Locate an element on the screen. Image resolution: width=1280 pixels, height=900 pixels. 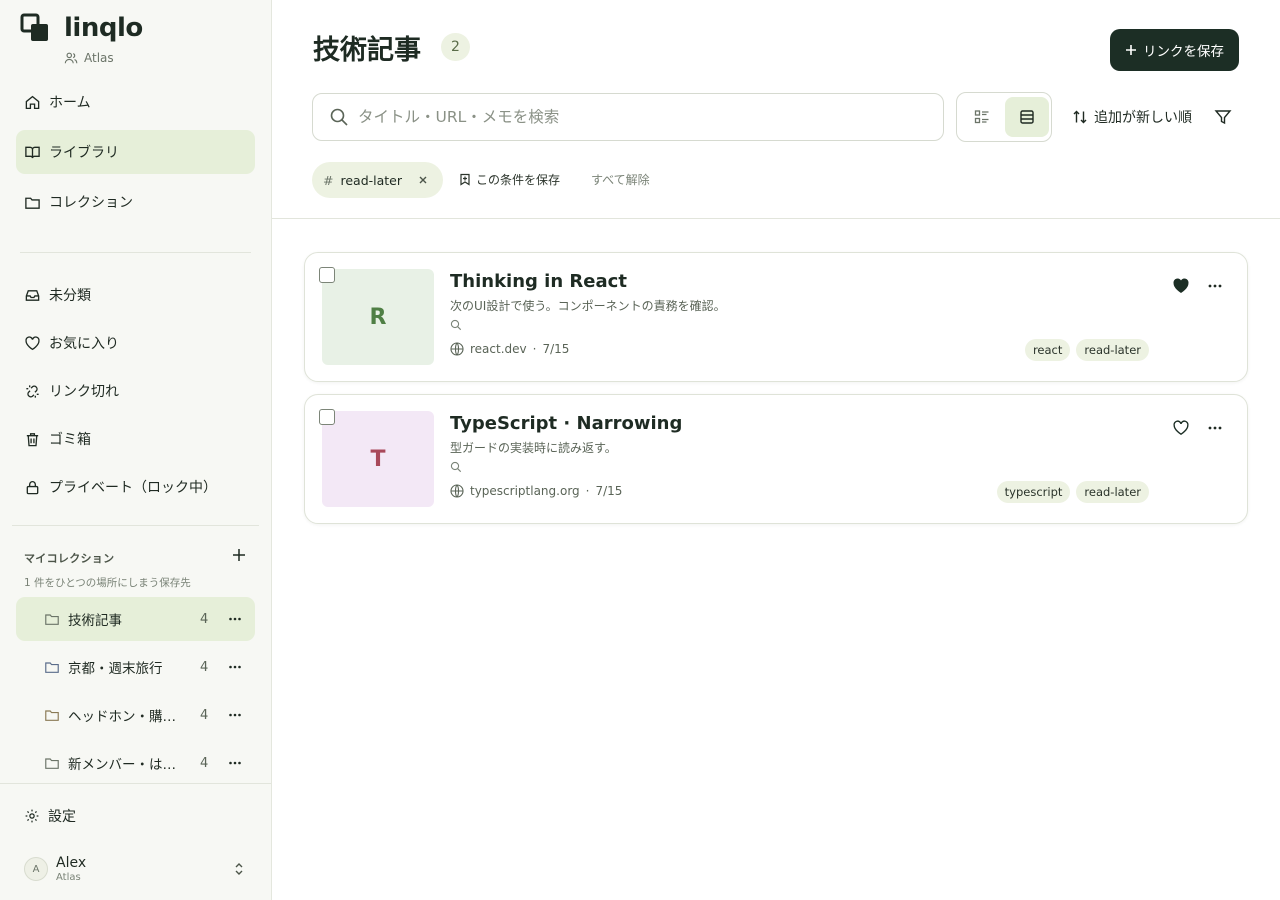
search-box is located at coordinates (628, 117).